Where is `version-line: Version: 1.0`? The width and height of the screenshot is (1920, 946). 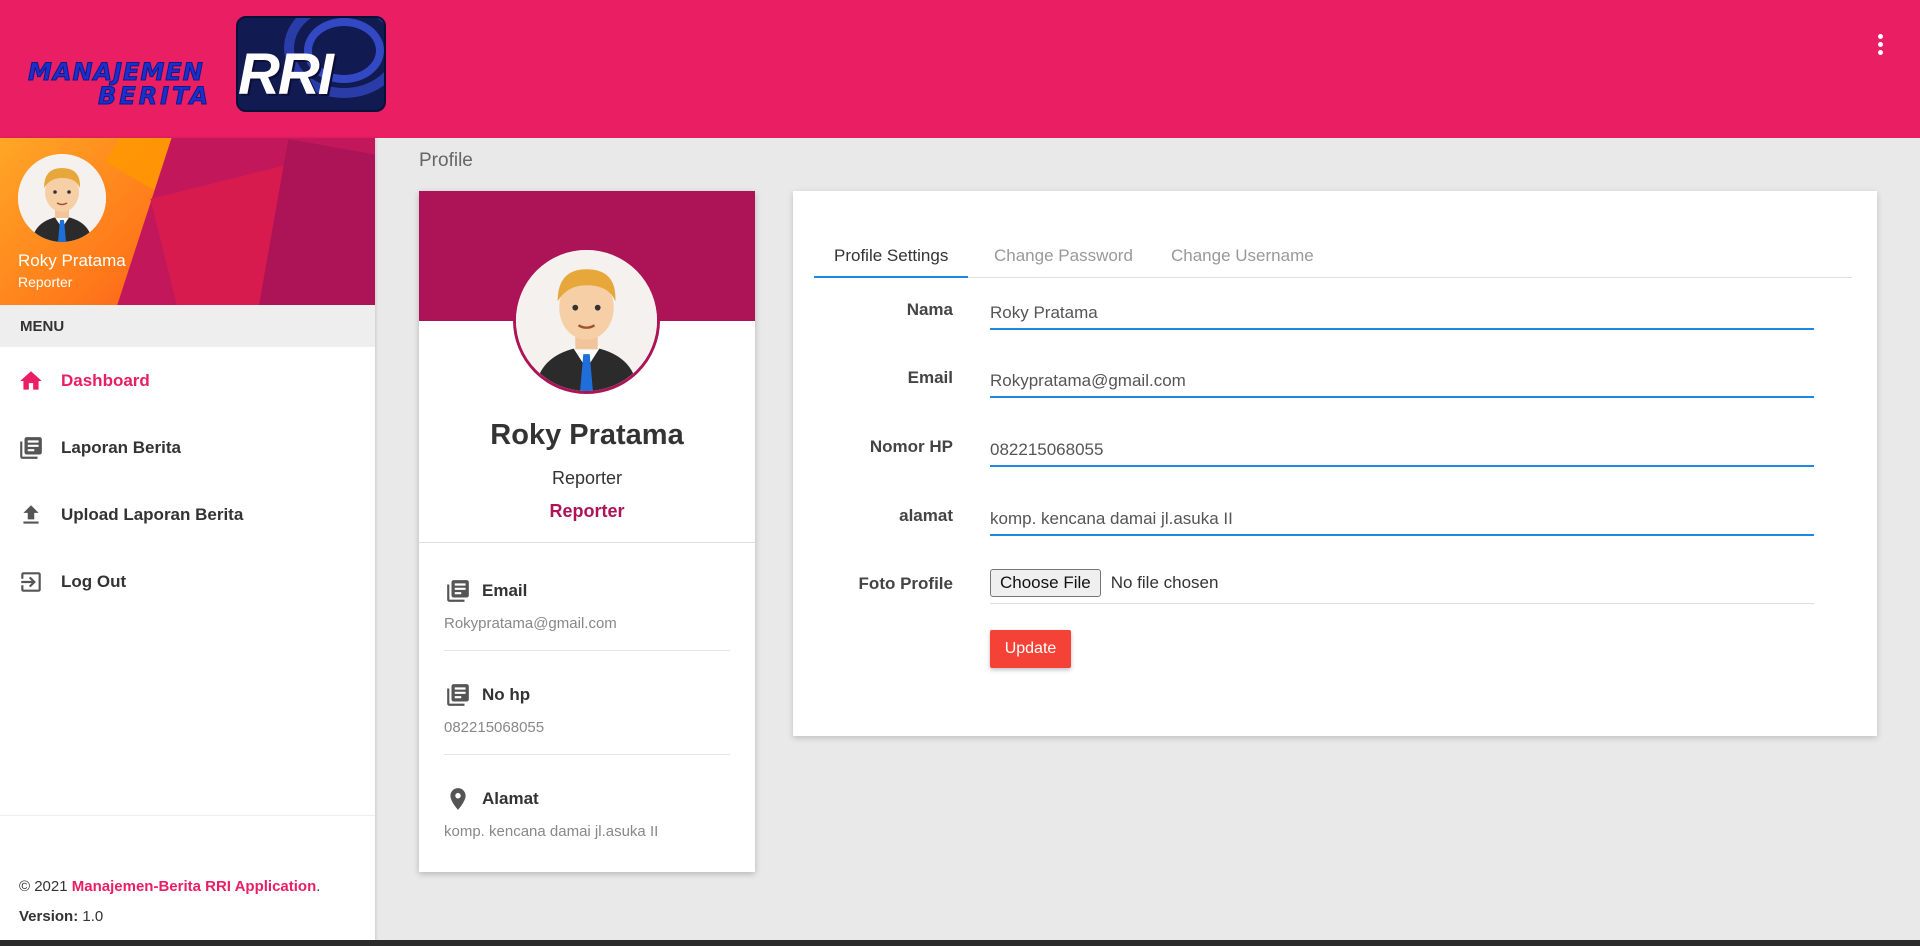 version-line: Version: 1.0 is located at coordinates (197, 923).